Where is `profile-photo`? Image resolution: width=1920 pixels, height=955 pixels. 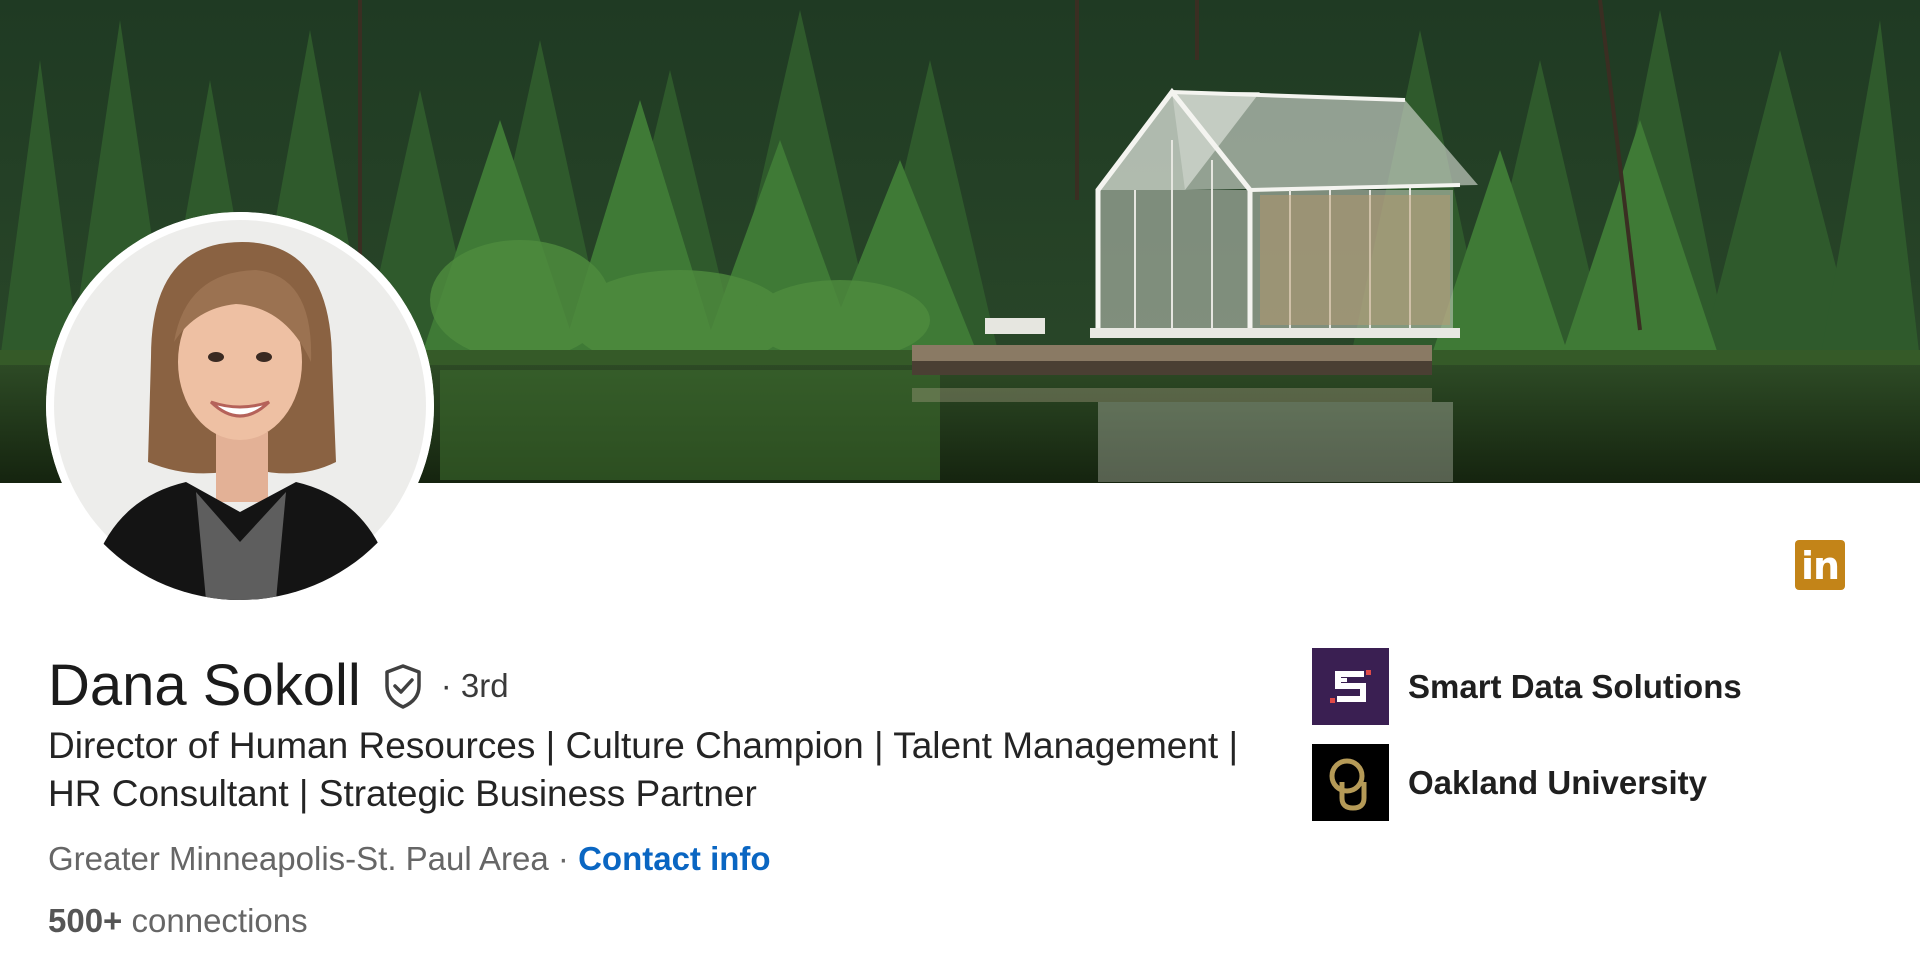 profile-photo is located at coordinates (240, 406).